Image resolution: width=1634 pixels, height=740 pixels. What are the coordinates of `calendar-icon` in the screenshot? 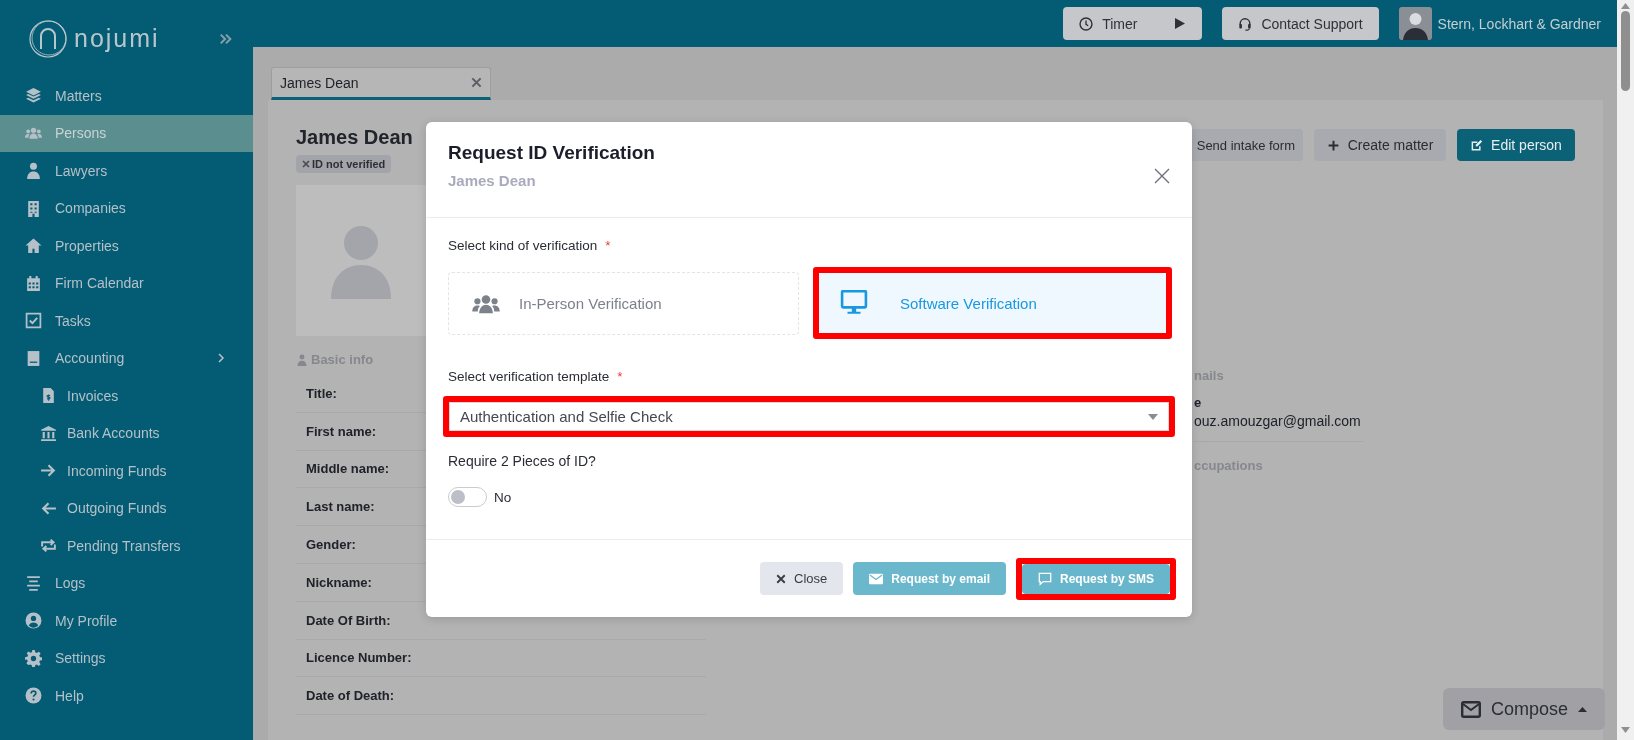 It's located at (33, 283).